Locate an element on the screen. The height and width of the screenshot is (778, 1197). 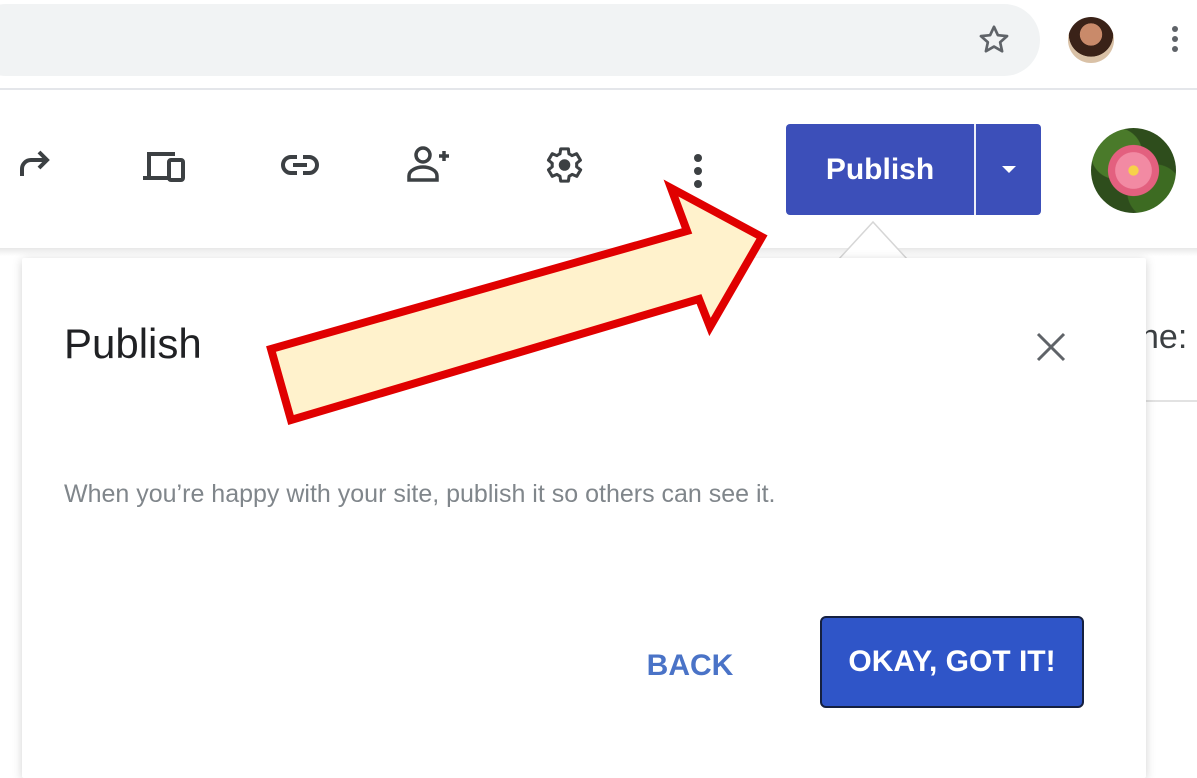
okay-got-it-button: OKAY, GOT IT! is located at coordinates (952, 662).